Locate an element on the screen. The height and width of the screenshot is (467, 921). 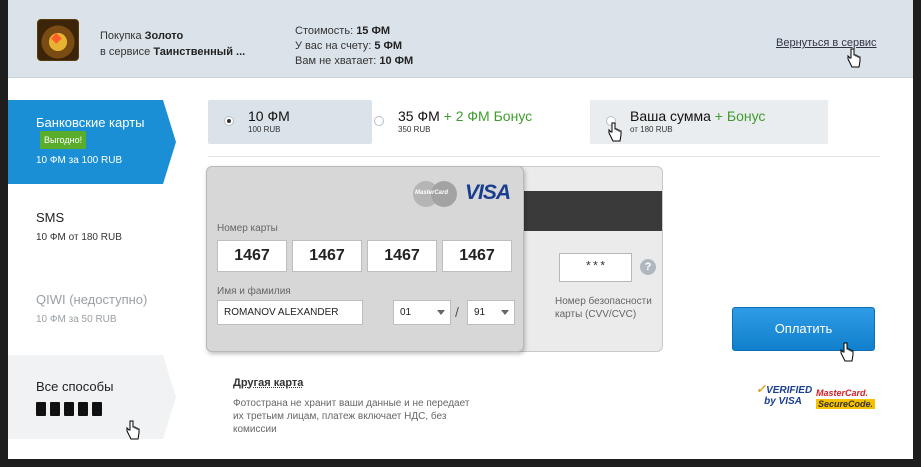
profit-badge: Выгодно! is located at coordinates (63, 140).